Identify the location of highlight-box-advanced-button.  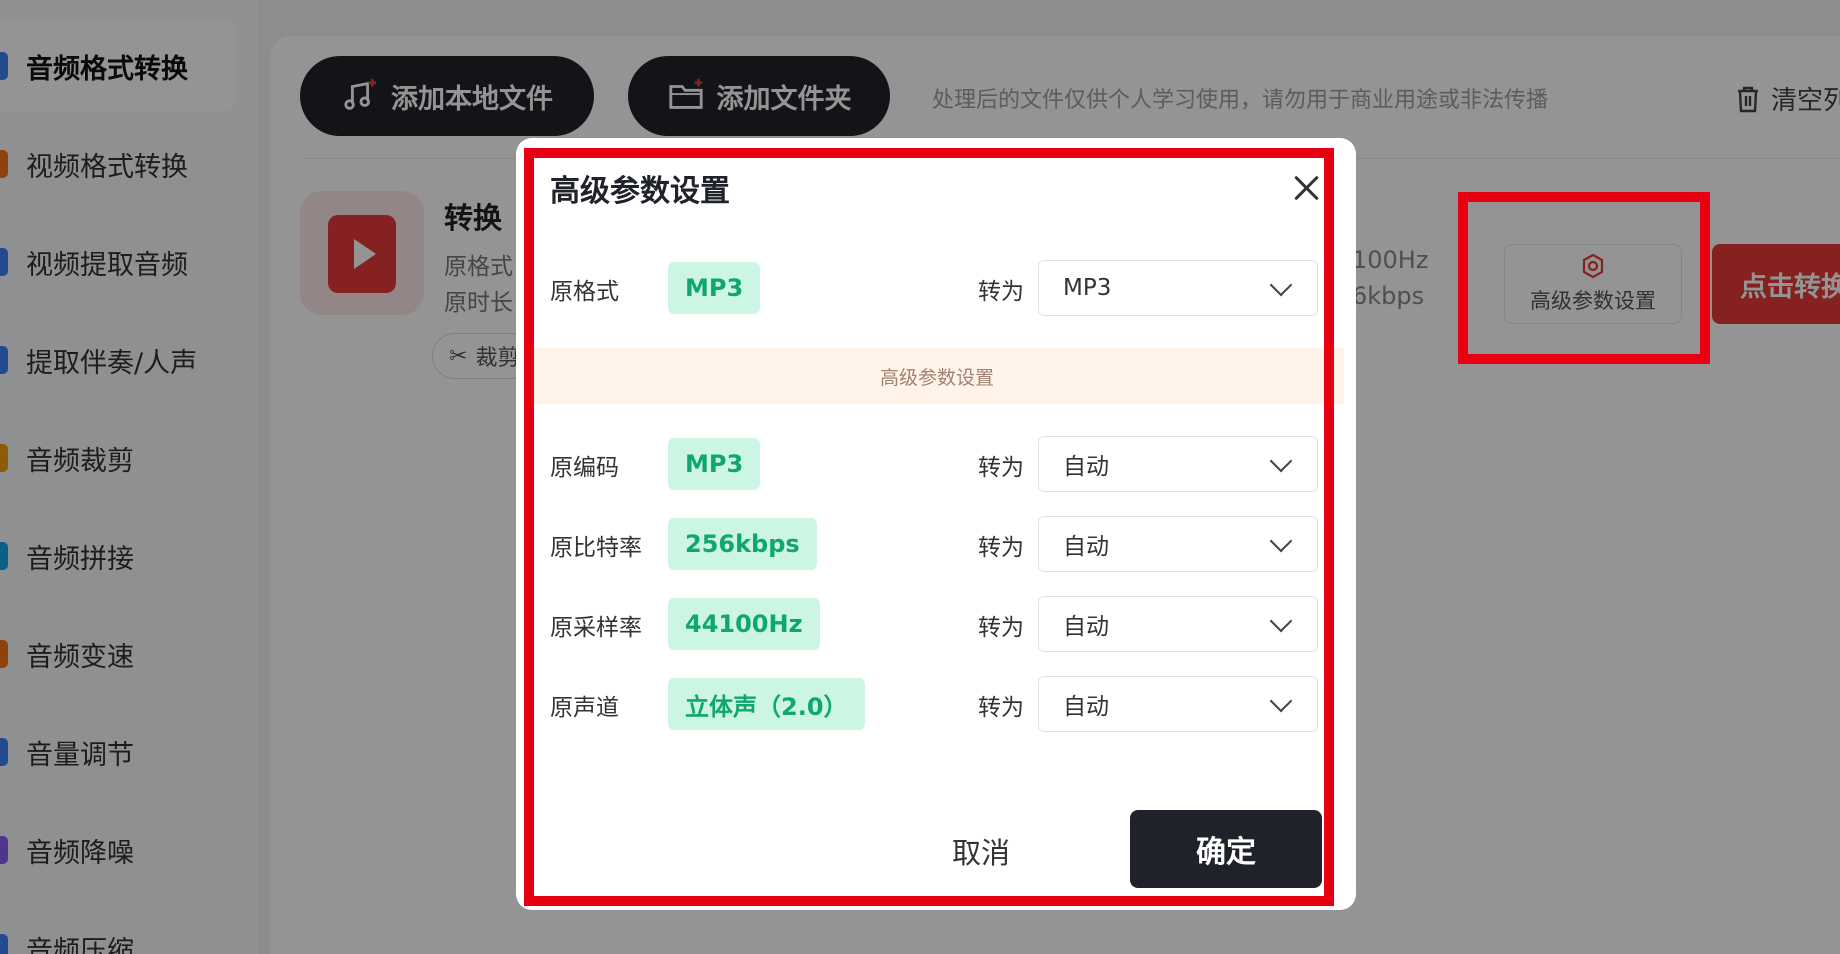
(1584, 278).